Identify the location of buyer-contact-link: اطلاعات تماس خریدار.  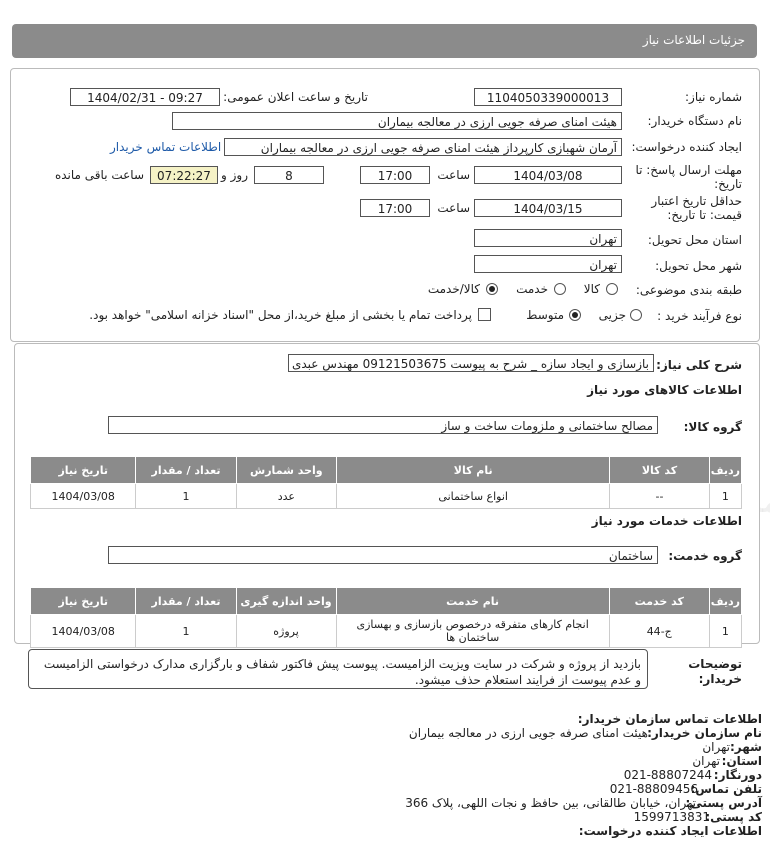
(165, 147).